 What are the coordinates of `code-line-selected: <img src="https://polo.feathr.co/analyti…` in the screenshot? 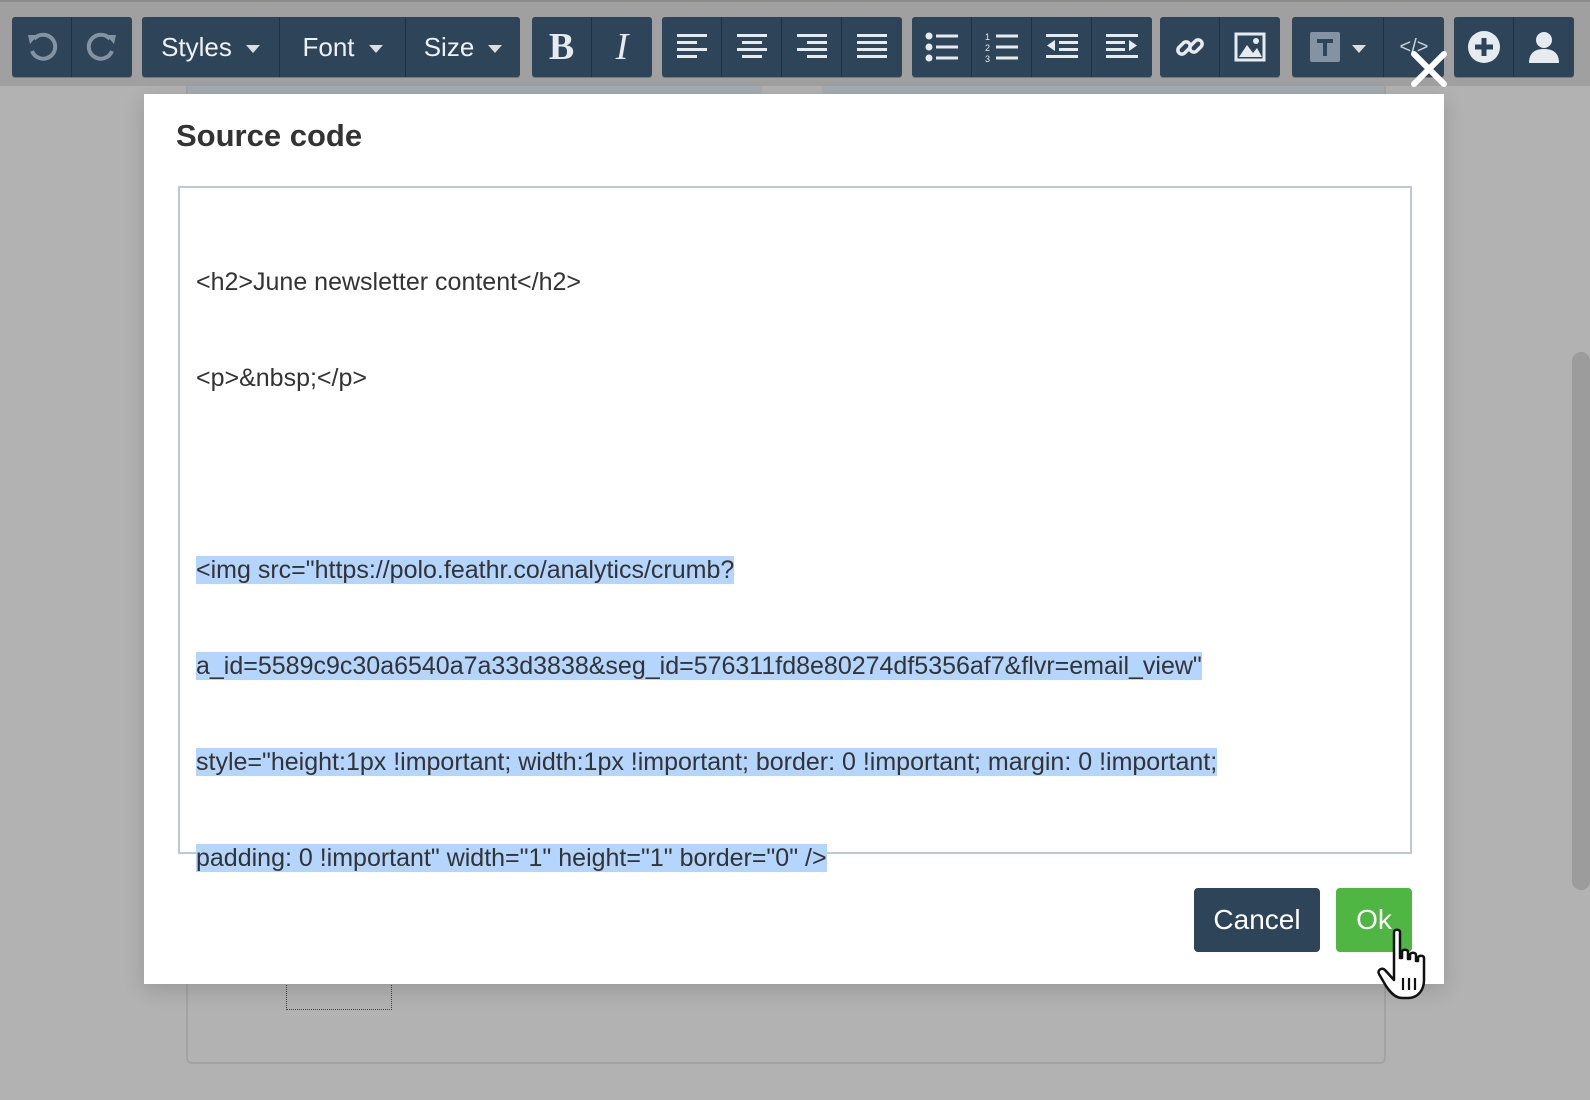 It's located at (465, 570).